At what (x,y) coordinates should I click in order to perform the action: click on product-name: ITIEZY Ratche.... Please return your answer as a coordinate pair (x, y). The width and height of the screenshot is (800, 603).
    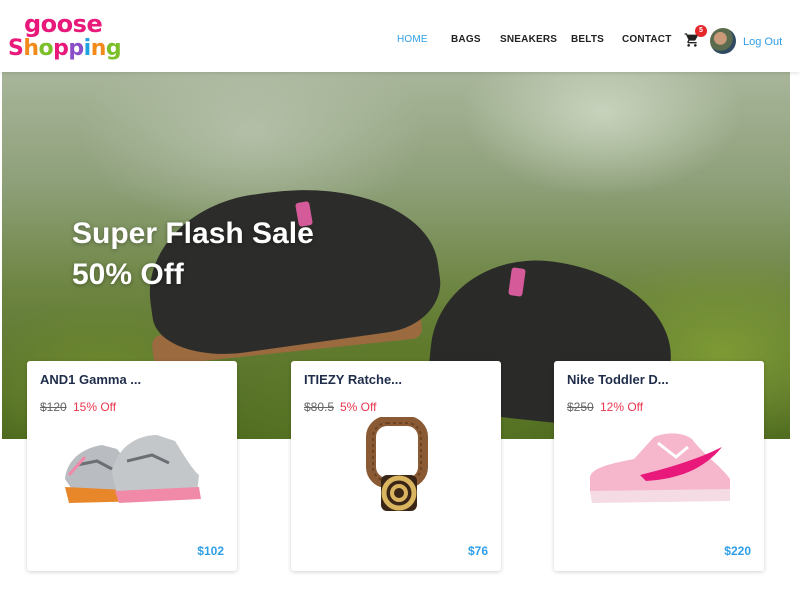
    Looking at the image, I should click on (353, 379).